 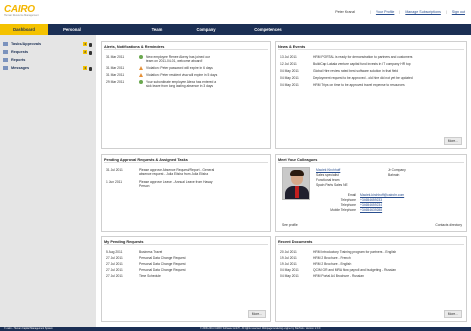 I want to click on request-date: 5 Aug 2011, so click(x=114, y=252).